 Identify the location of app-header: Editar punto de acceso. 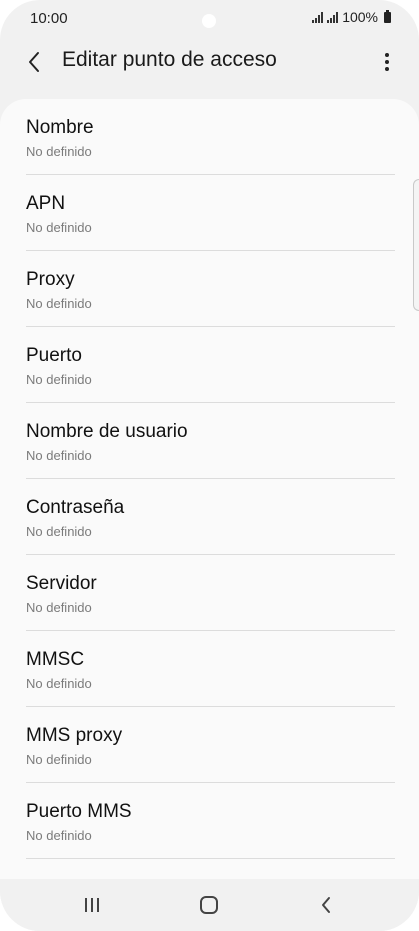
(209, 62).